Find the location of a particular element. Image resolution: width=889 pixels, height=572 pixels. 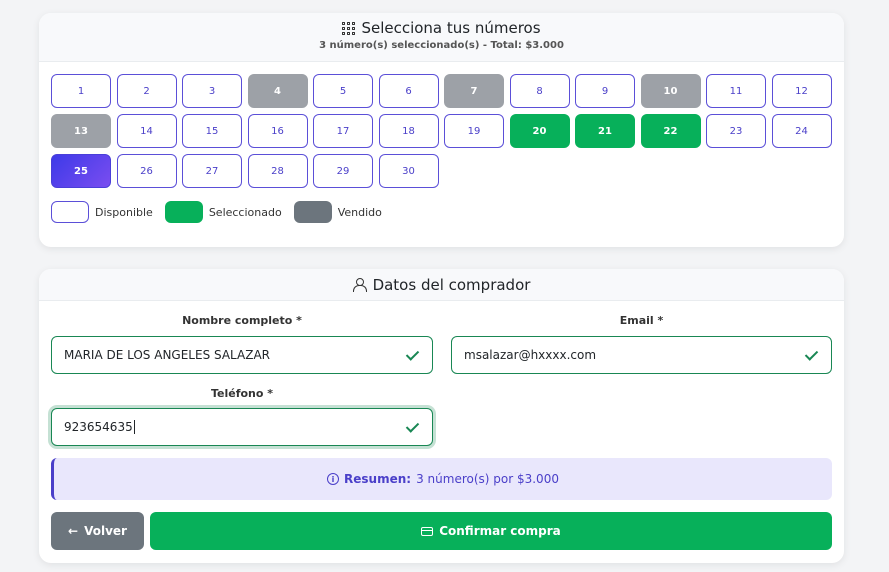

number-button: 2 is located at coordinates (146, 91).